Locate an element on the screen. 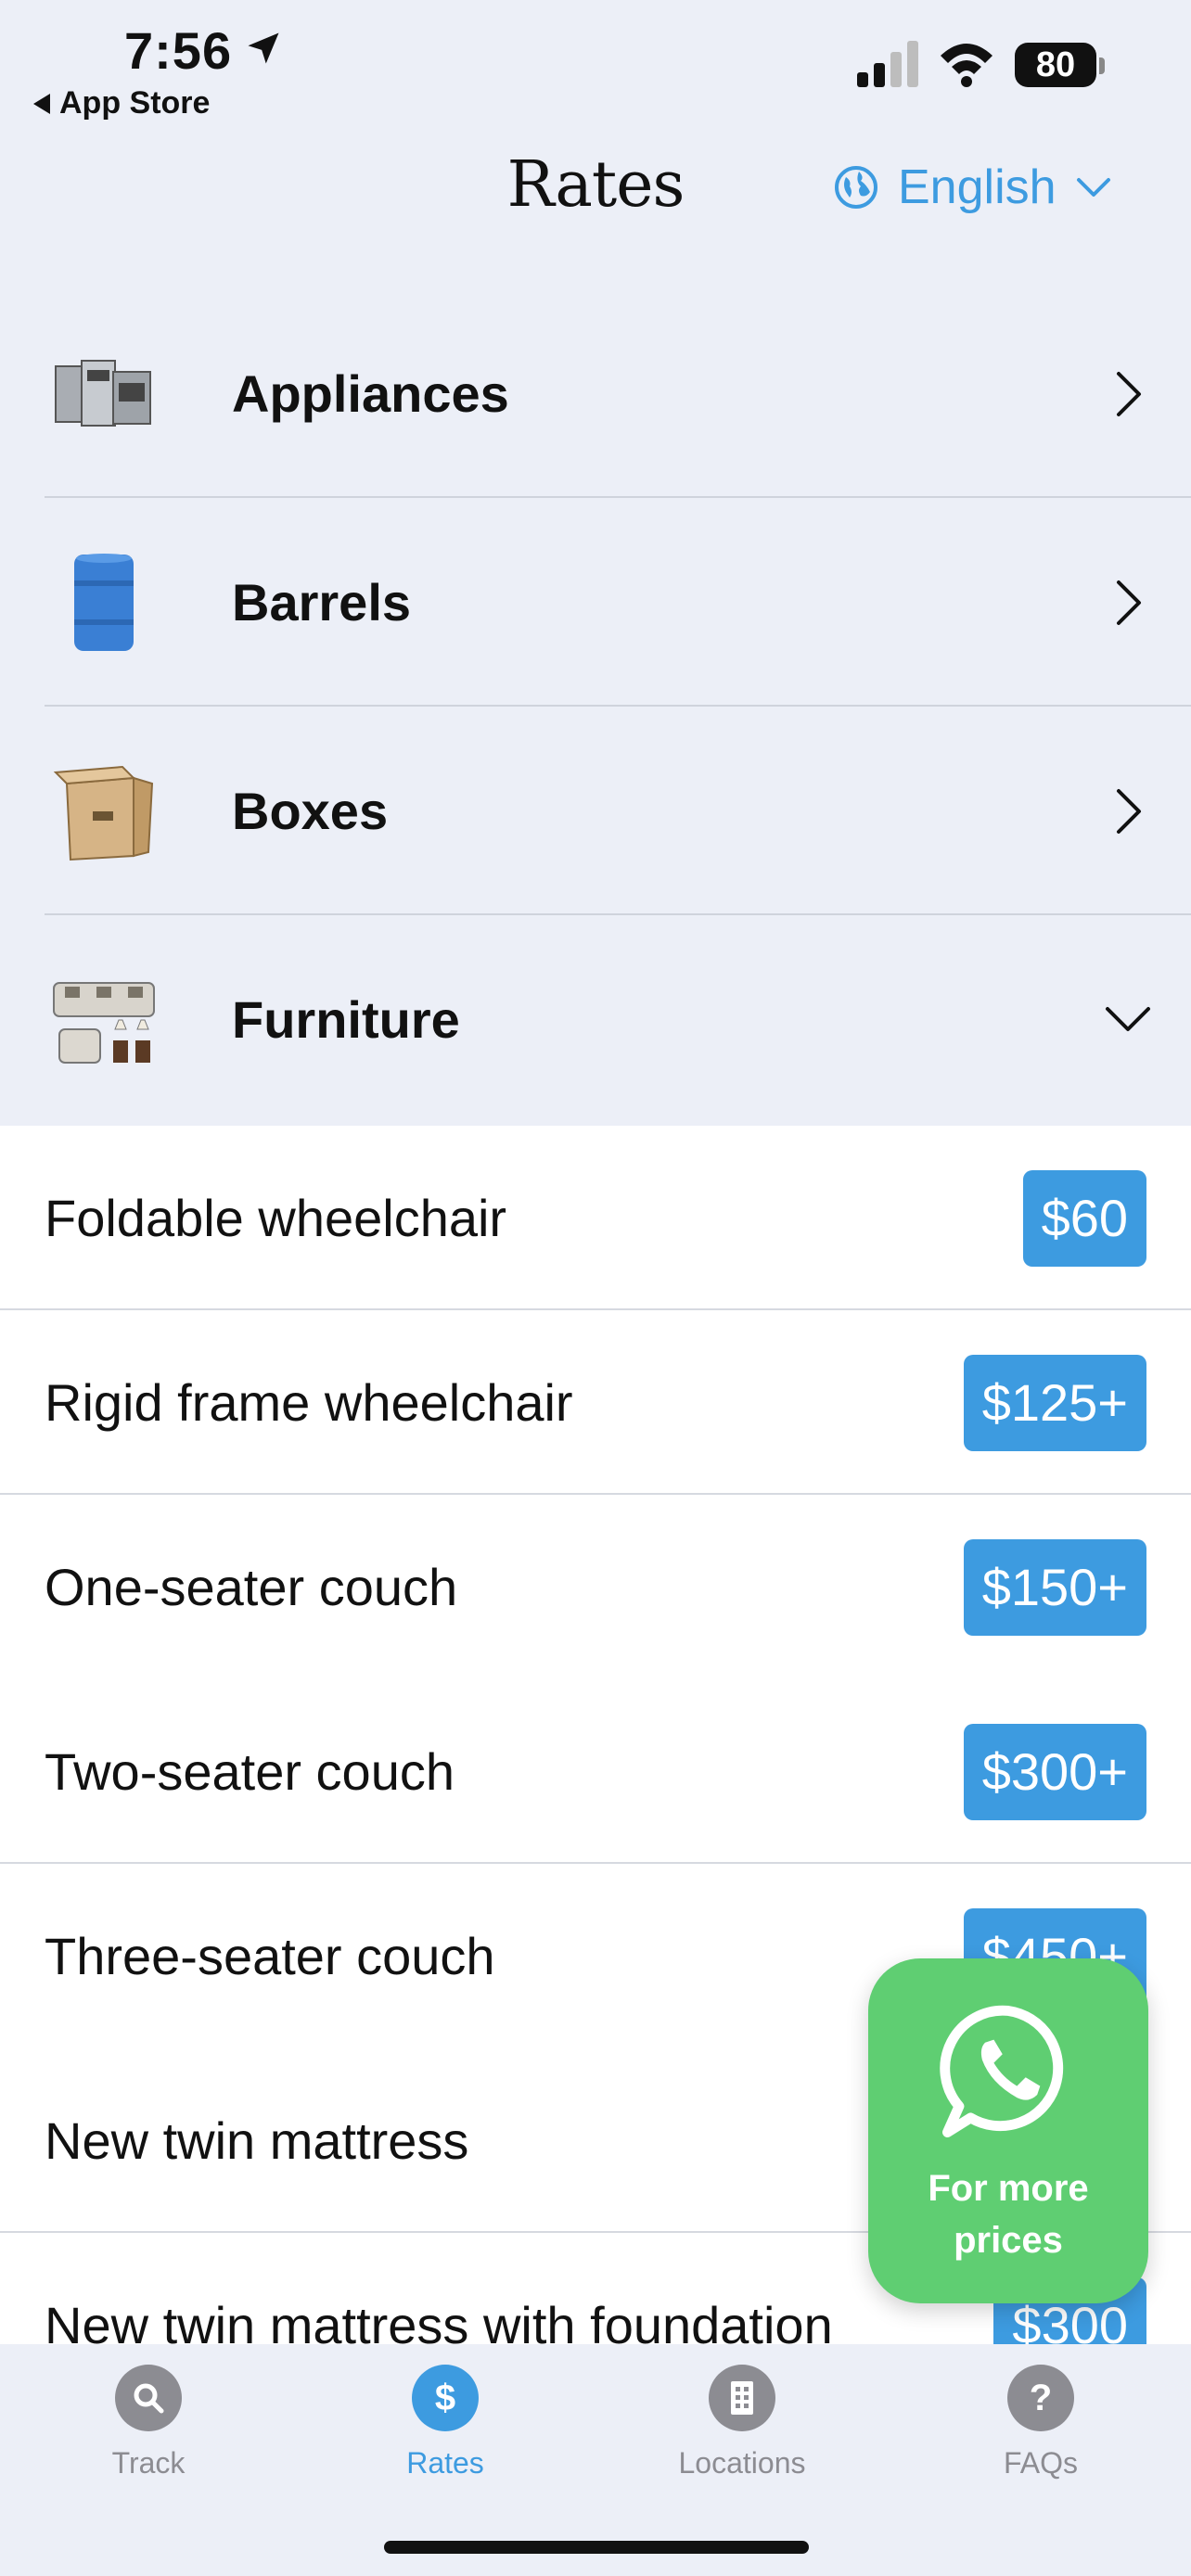 The width and height of the screenshot is (1191, 2576). tab-track: Track is located at coordinates (148, 2422).